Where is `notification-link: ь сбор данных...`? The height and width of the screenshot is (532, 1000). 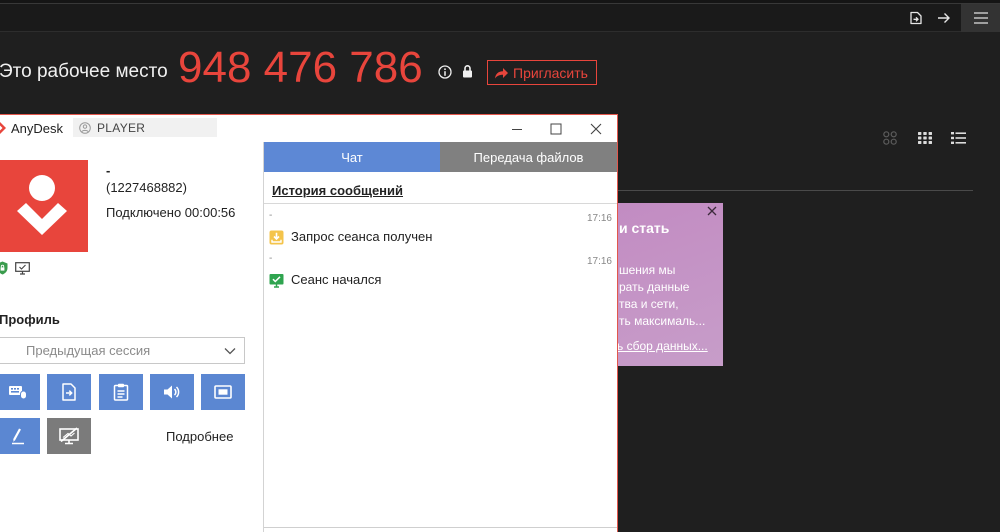
notification-link: ь сбор данных... is located at coordinates (662, 346).